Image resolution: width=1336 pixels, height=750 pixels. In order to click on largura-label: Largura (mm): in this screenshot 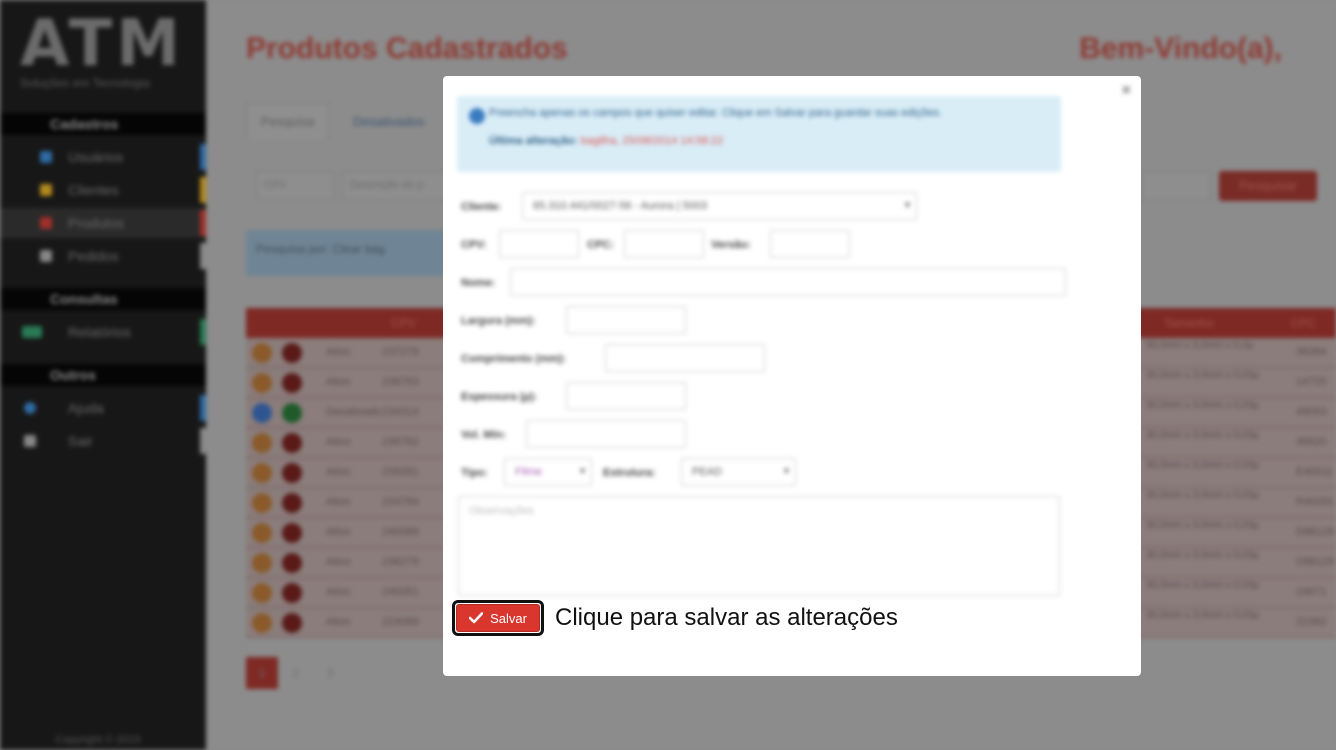, I will do `click(498, 321)`.